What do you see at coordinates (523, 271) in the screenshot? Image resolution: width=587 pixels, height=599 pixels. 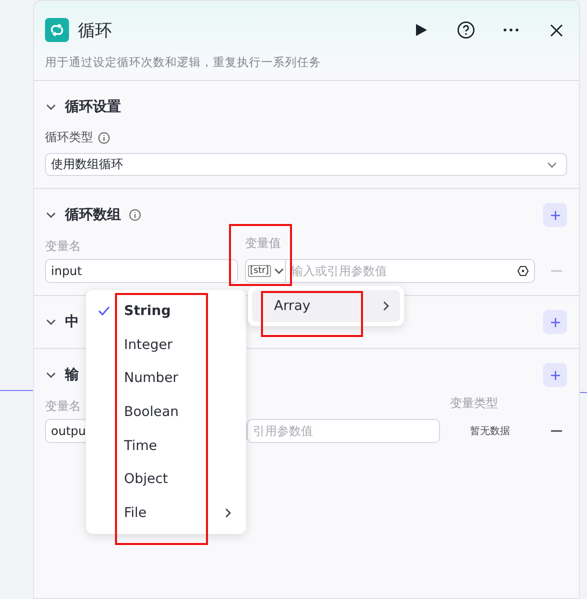 I see `reference-icon` at bounding box center [523, 271].